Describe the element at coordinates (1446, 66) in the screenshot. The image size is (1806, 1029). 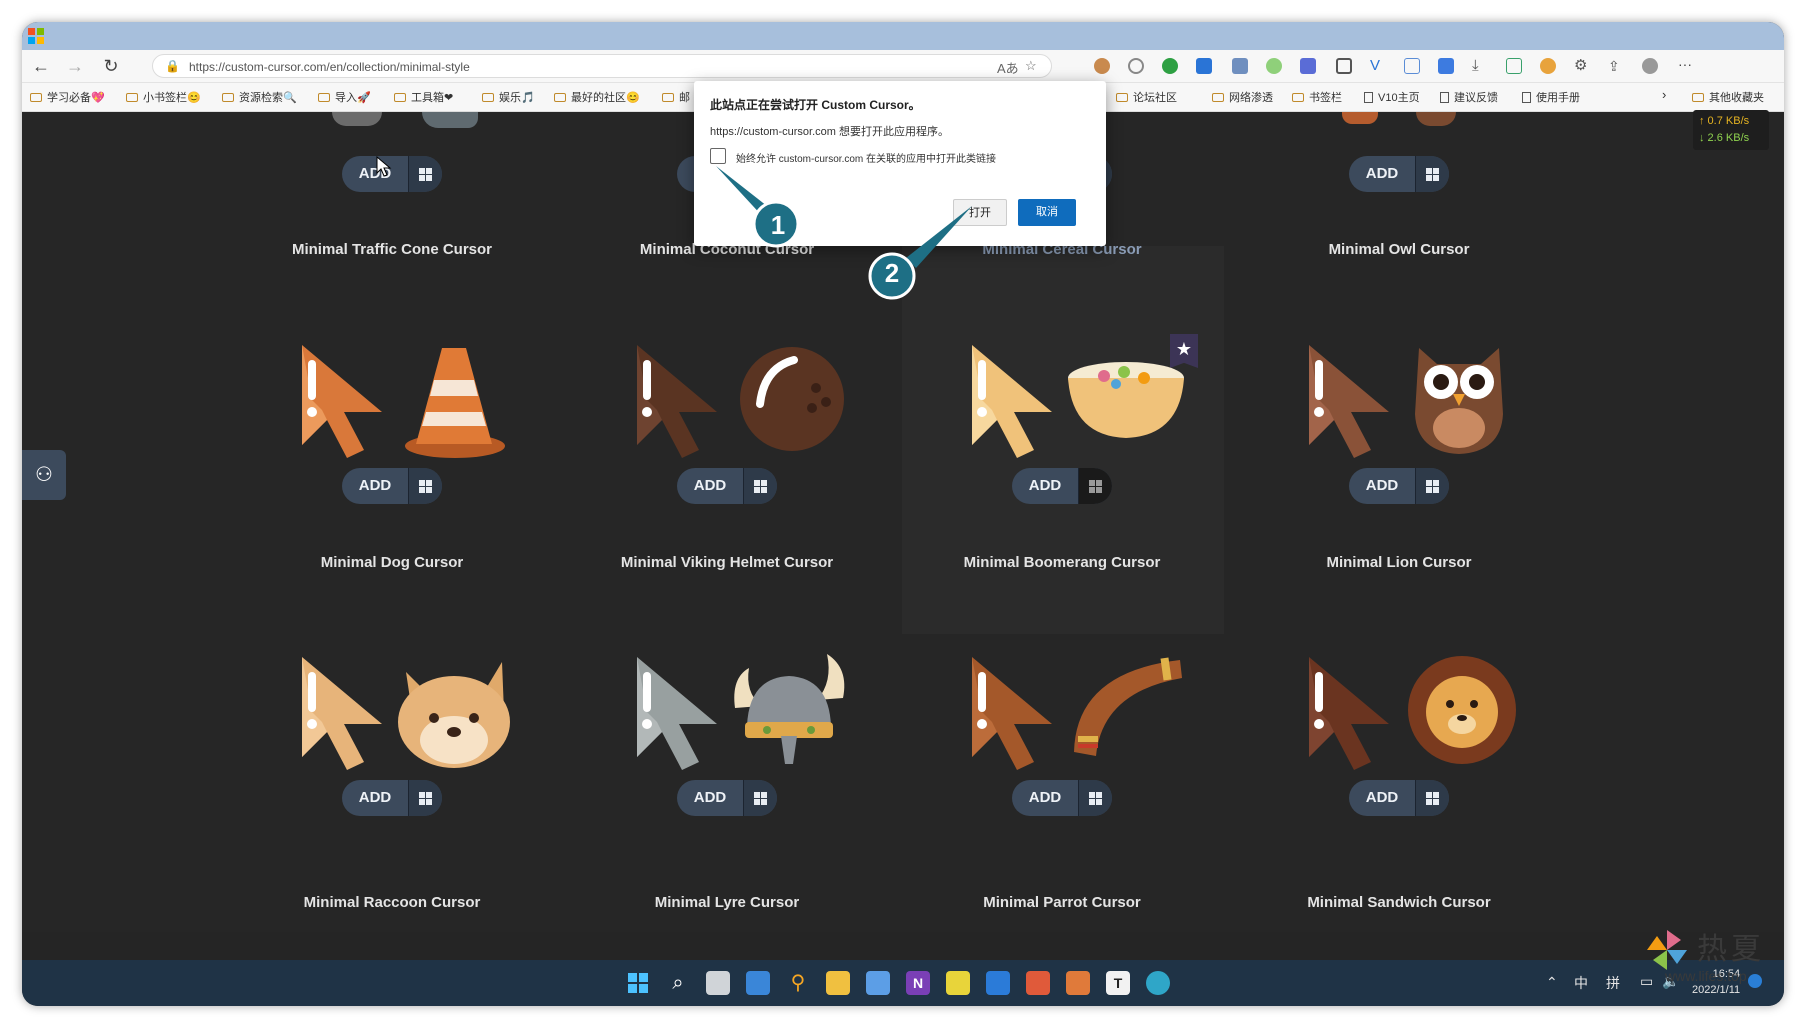
I see `extension-pin-icon` at that location.